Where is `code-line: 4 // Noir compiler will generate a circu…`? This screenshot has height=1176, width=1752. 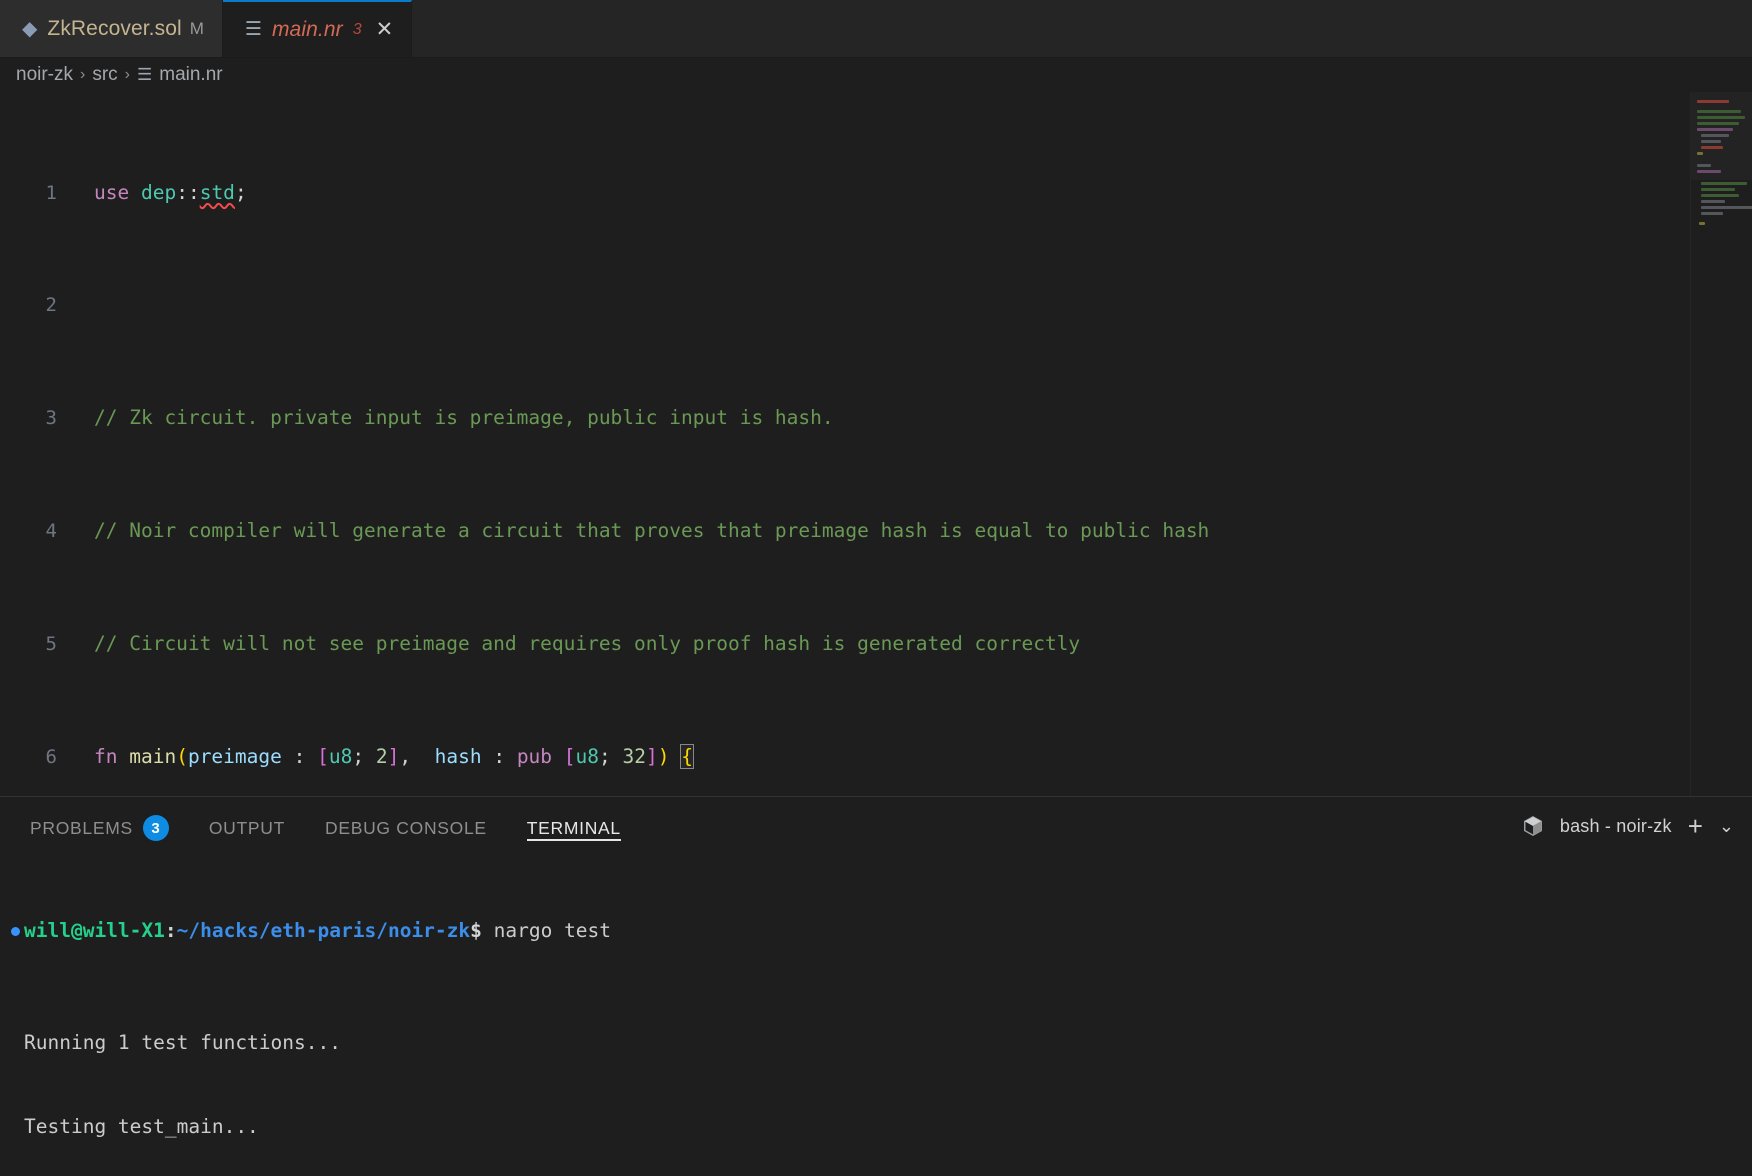 code-line: 4 // Noir compiler will generate a circu… is located at coordinates (876, 531).